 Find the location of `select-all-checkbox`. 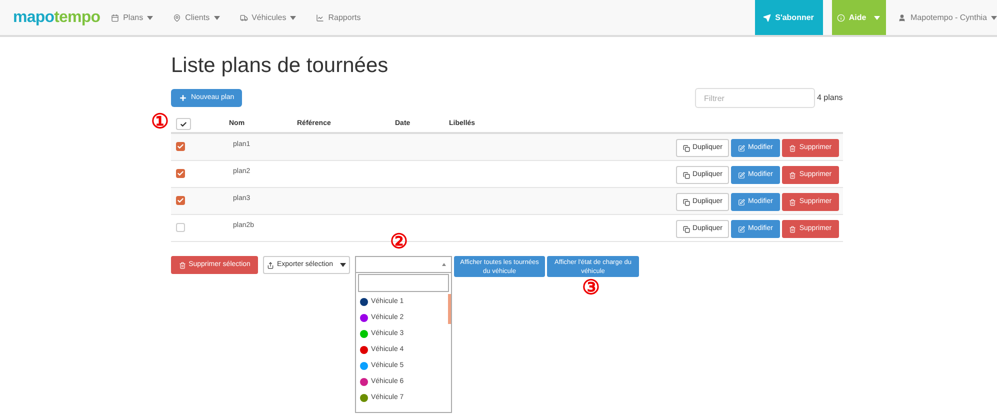

select-all-checkbox is located at coordinates (183, 124).